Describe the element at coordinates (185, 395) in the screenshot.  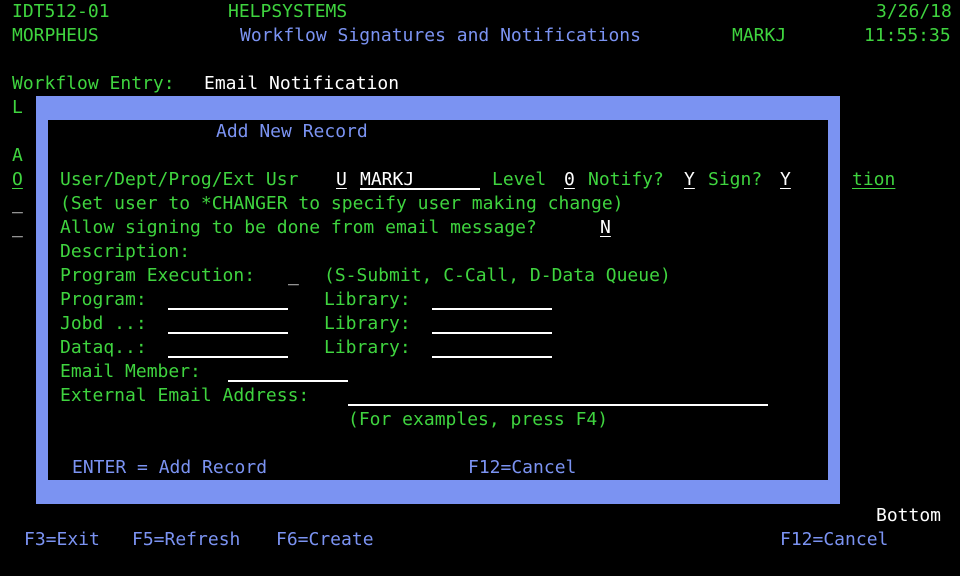
I see `external-email-label: External Email Address:` at that location.